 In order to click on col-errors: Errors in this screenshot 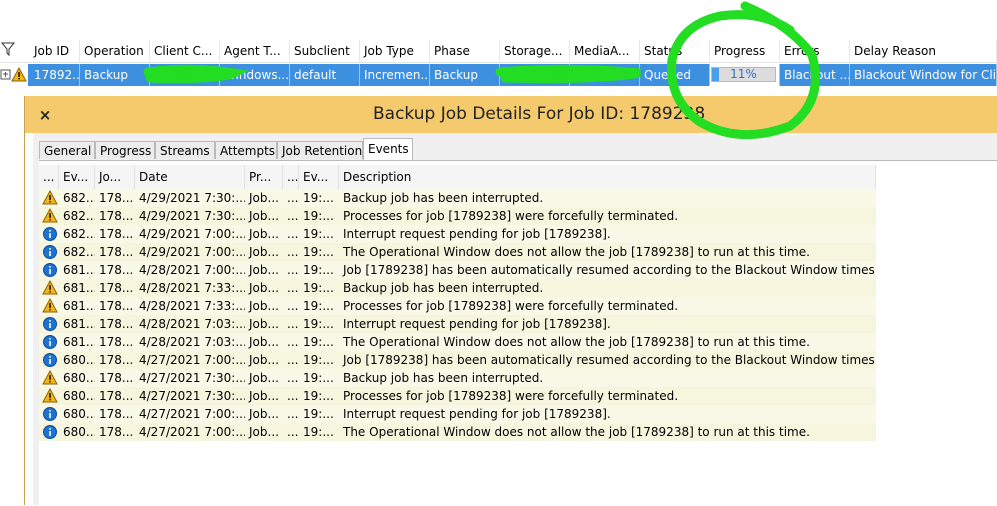, I will do `click(815, 51)`.